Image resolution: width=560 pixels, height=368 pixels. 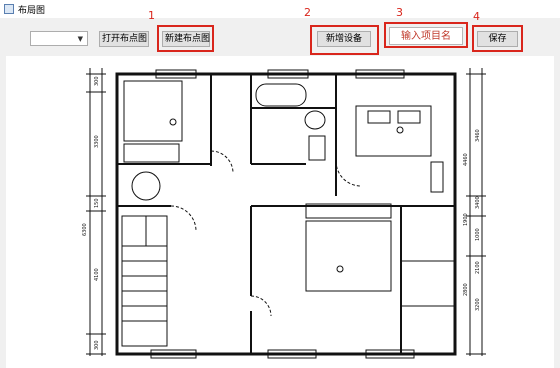 I want to click on dim-left-6: 300, so click(x=97, y=345).